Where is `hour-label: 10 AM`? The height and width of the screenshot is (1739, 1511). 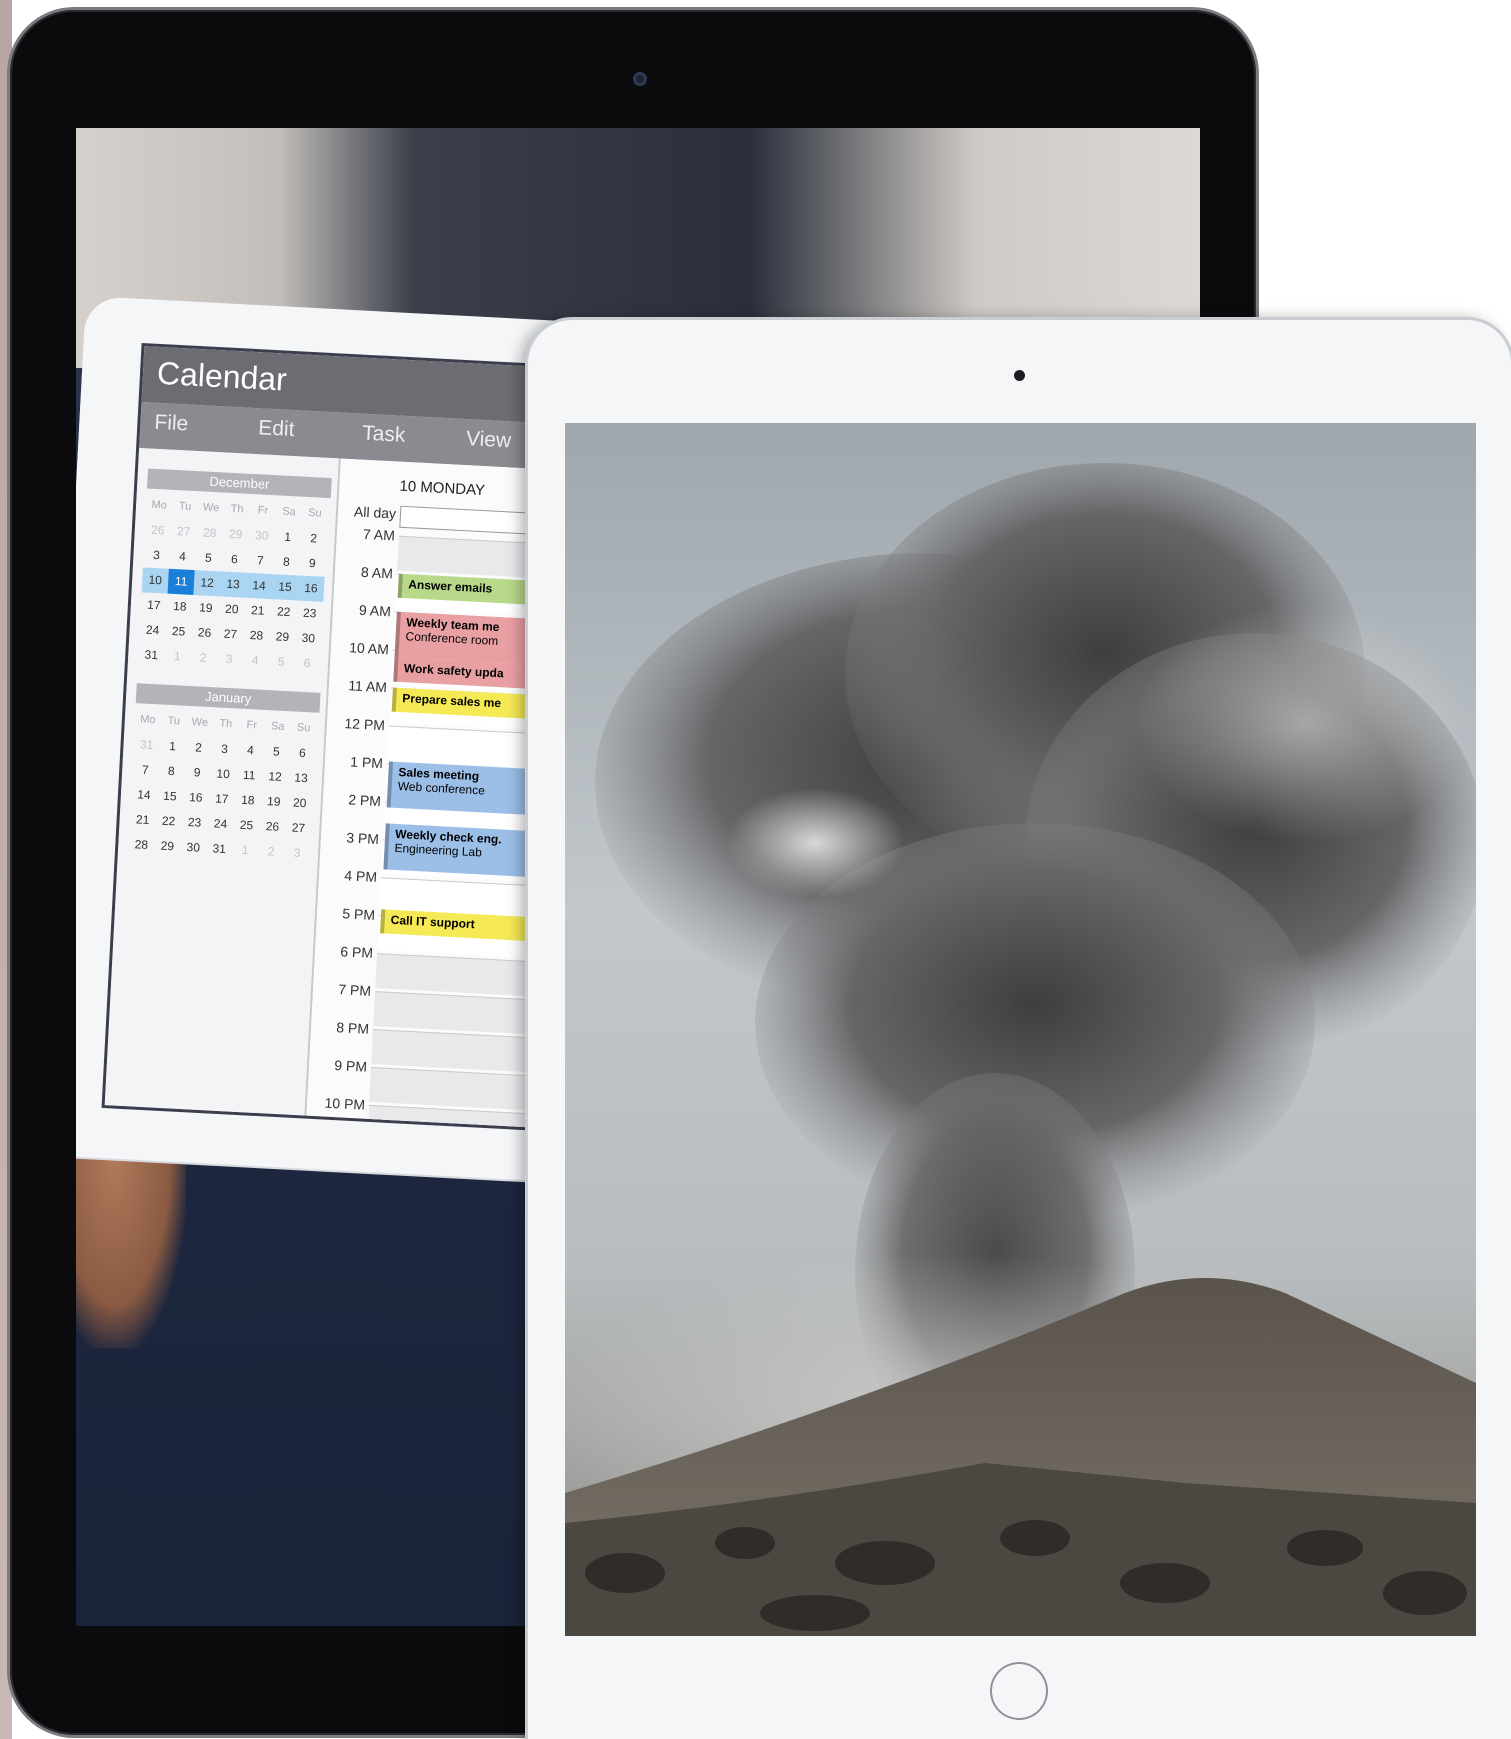 hour-label: 10 AM is located at coordinates (369, 648).